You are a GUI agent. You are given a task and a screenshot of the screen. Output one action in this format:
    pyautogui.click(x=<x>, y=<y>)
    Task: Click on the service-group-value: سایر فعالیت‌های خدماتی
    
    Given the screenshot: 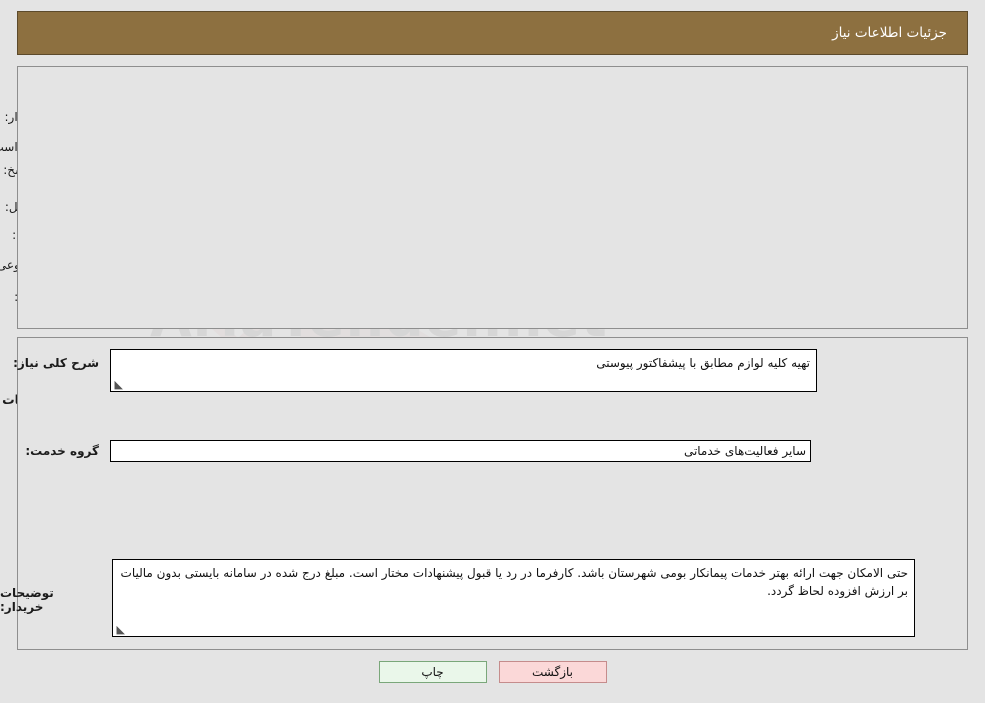 What is the action you would take?
    pyautogui.click(x=460, y=451)
    